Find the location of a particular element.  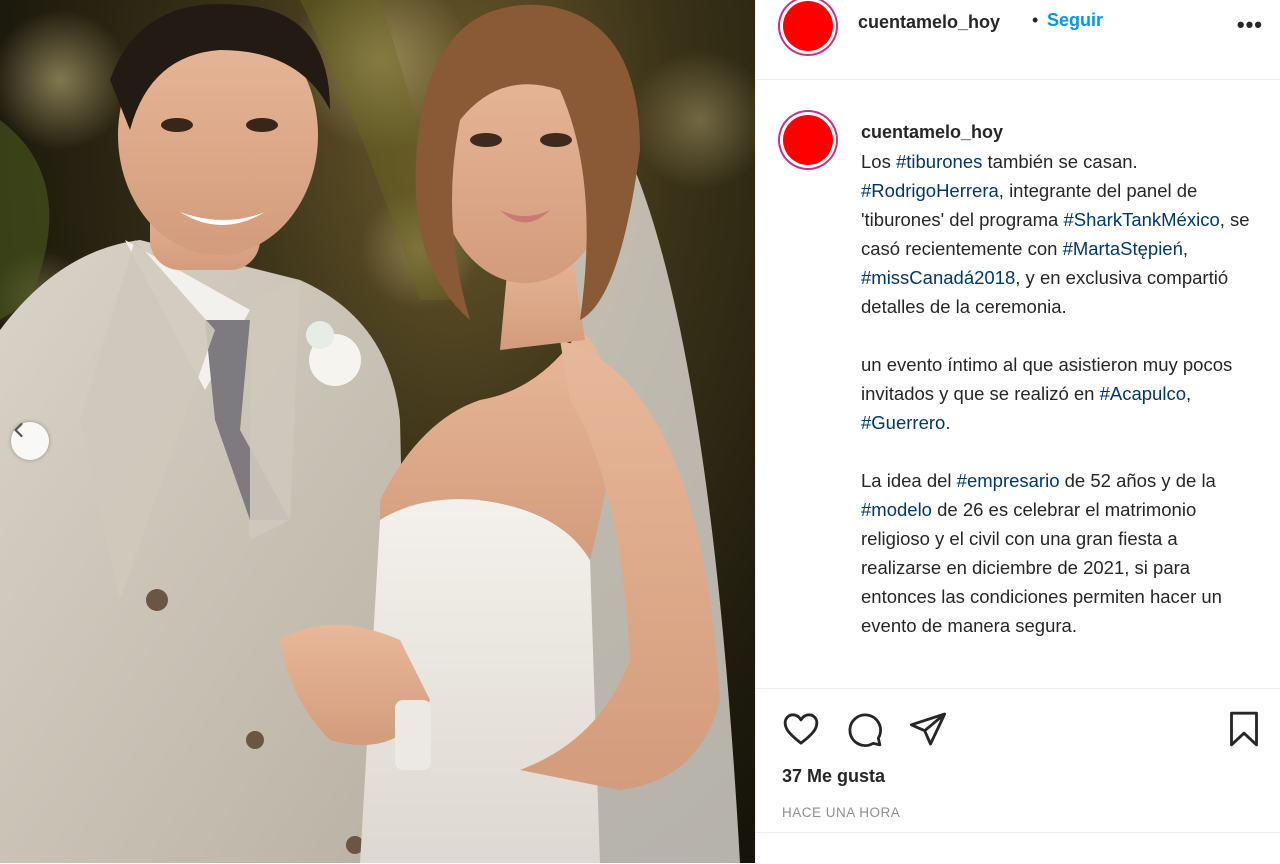

avatar is located at coordinates (808, 27).